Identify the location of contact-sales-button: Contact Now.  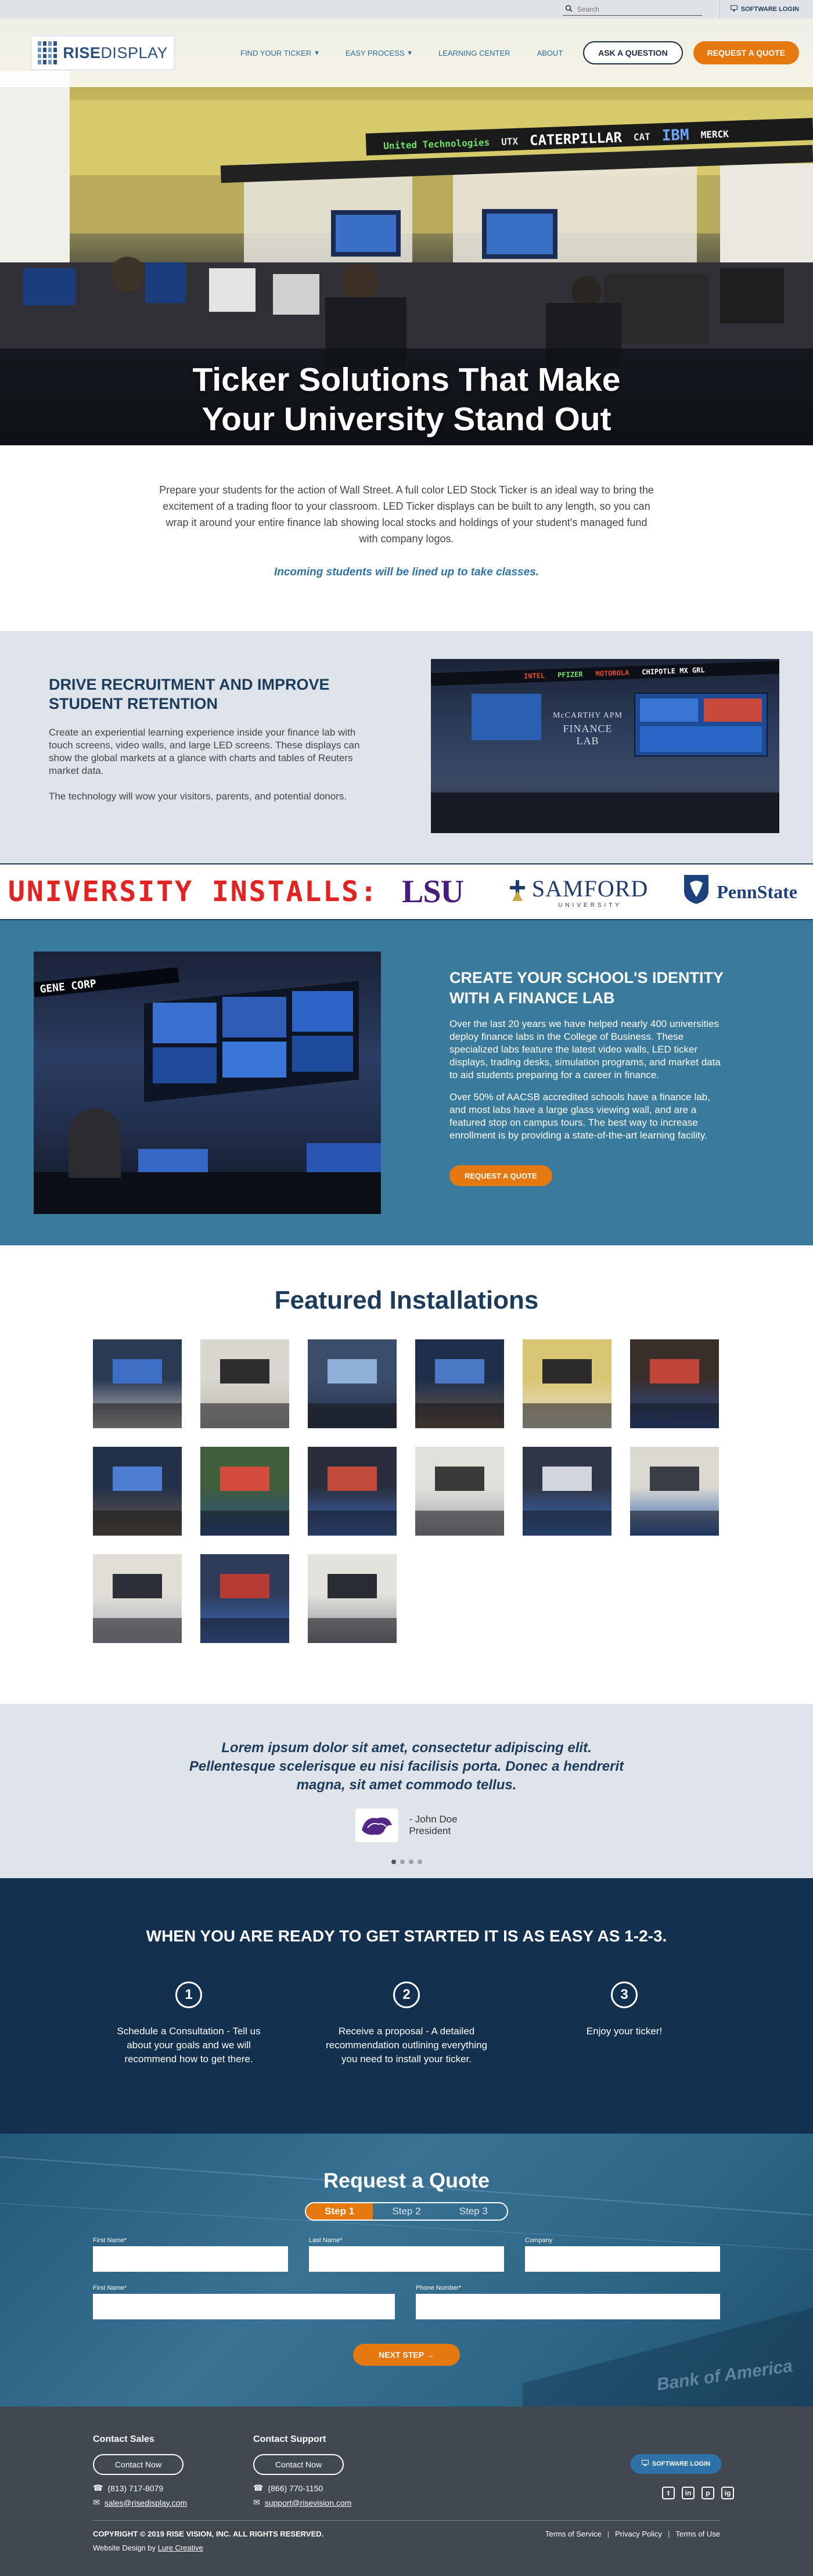
(138, 2464).